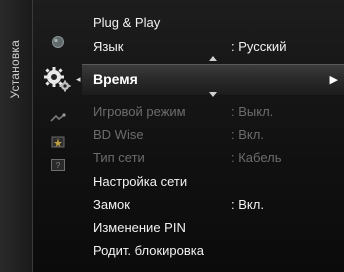 Image resolution: width=344 pixels, height=272 pixels. Describe the element at coordinates (16, 136) in the screenshot. I see `category-sidebar: Установка` at that location.